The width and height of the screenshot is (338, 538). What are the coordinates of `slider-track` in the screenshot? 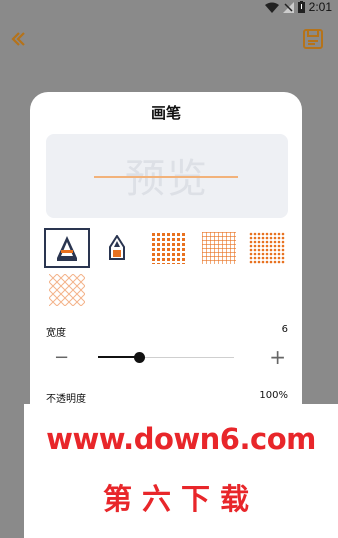 It's located at (166, 357).